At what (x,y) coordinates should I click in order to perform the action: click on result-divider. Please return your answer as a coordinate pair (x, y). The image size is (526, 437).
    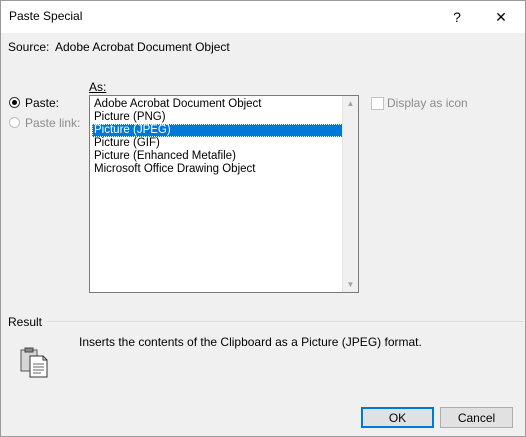
    Looking at the image, I should click on (285, 321).